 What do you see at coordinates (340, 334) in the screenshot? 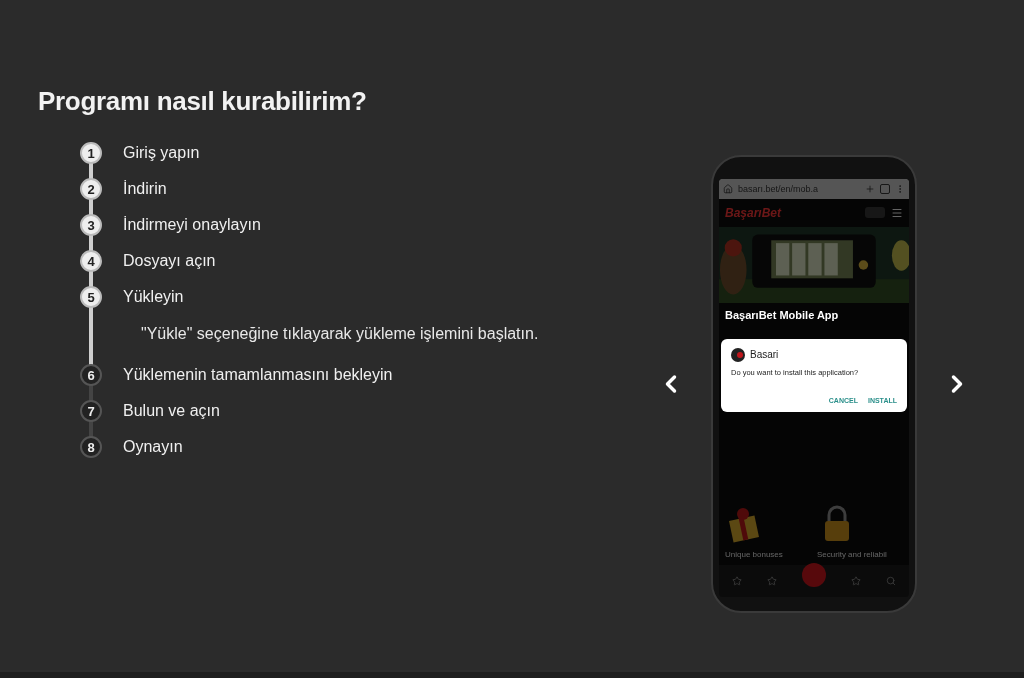
I see `step-description: "Yükle" seçeneğine tıklayarak yükleme işlemini başlatın.` at bounding box center [340, 334].